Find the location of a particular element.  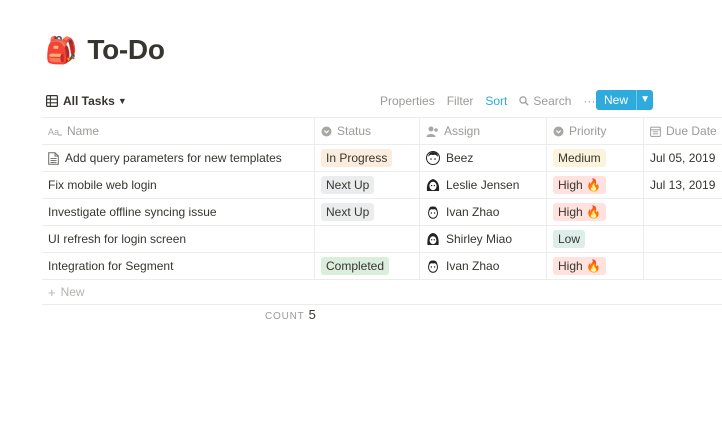

status-badge: In Progress is located at coordinates (357, 158).